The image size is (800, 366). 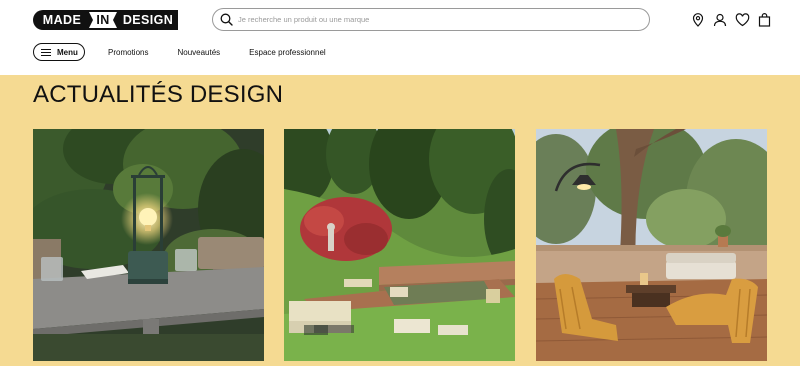 What do you see at coordinates (128, 52) in the screenshot?
I see `nav-link-promotions: Promotions` at bounding box center [128, 52].